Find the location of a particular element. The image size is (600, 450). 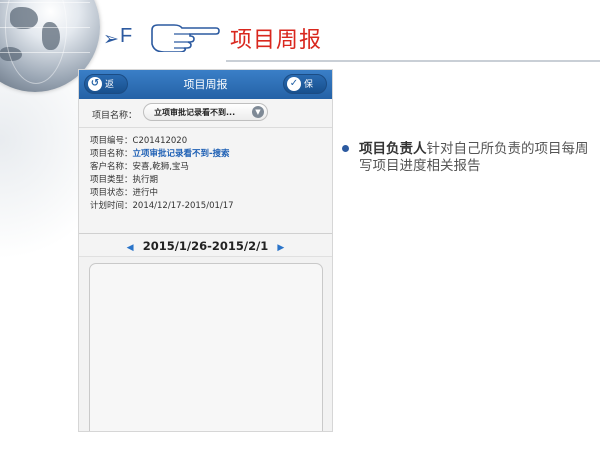

project-selector-label: 项目名称： is located at coordinates (115, 116).